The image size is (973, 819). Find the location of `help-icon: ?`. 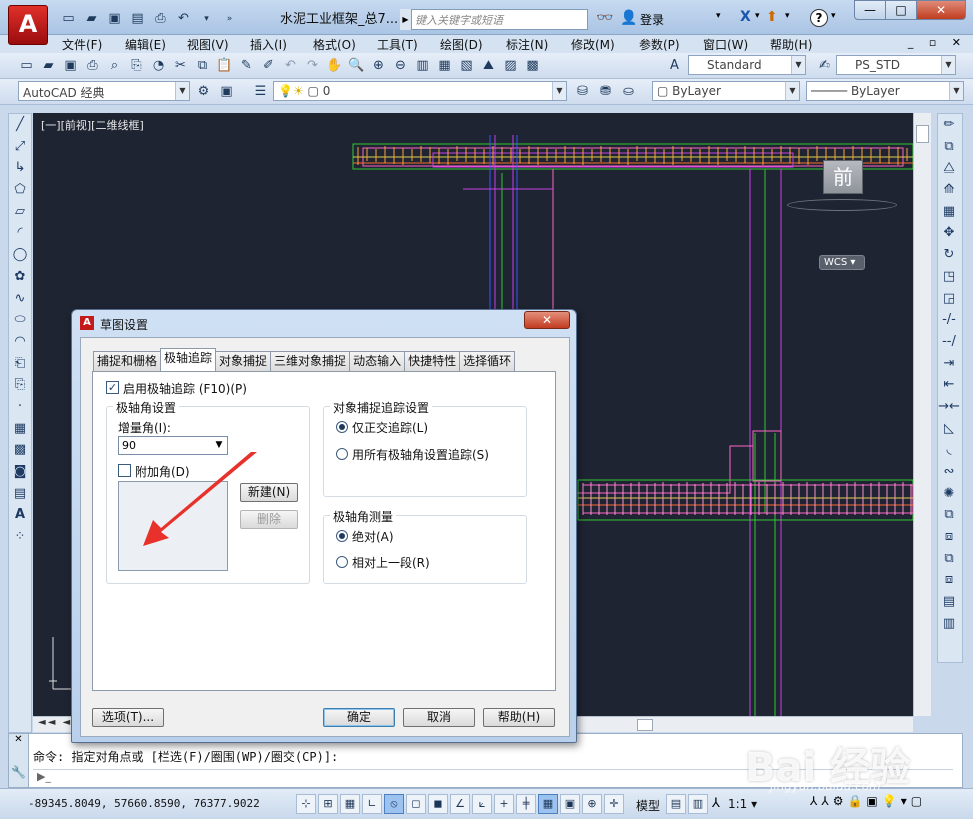

help-icon: ? is located at coordinates (819, 18).